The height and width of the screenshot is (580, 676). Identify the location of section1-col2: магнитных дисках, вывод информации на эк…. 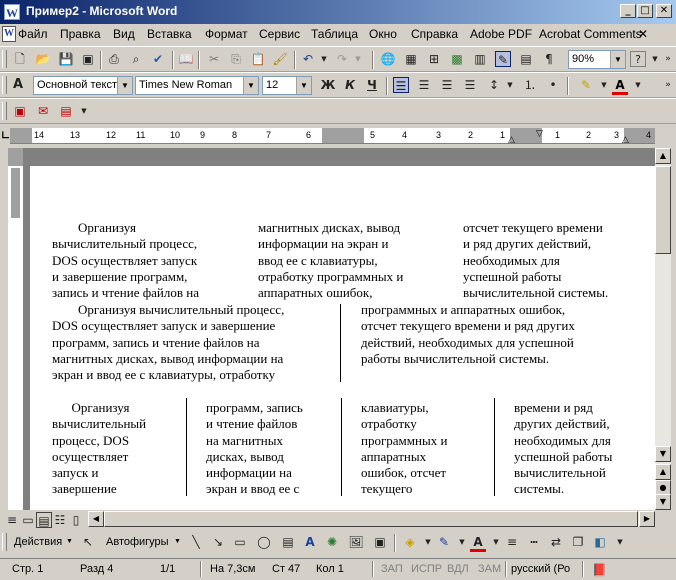
(330, 260).